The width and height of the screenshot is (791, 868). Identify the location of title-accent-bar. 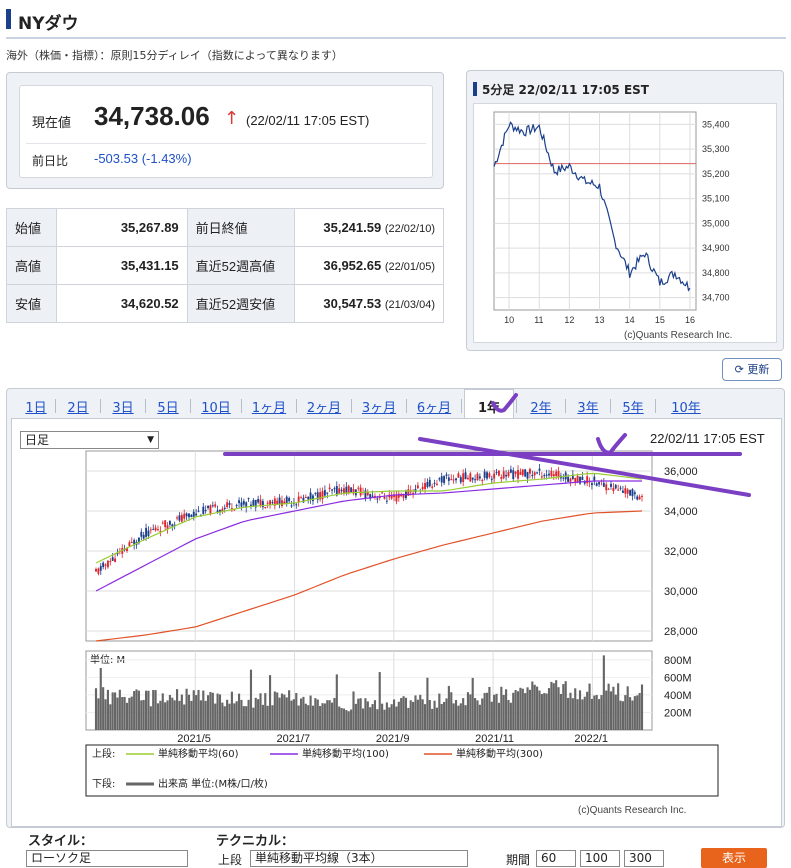
(8, 19).